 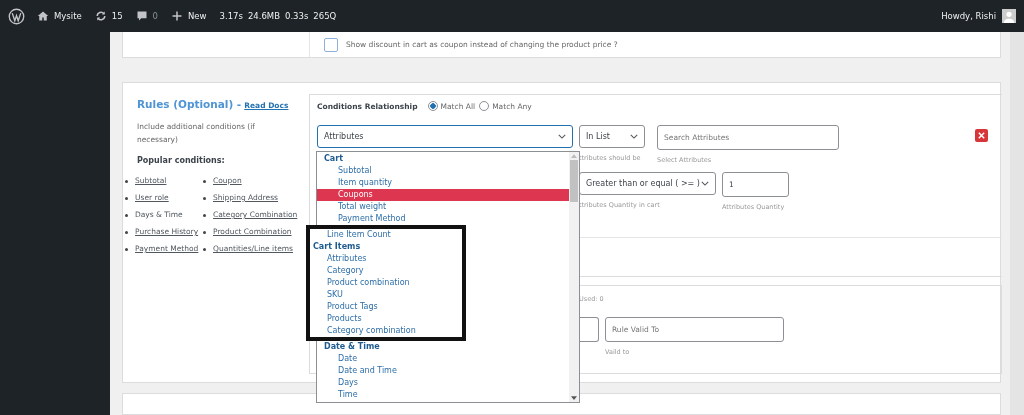 What do you see at coordinates (117, 16) in the screenshot?
I see `updates-count: 15` at bounding box center [117, 16].